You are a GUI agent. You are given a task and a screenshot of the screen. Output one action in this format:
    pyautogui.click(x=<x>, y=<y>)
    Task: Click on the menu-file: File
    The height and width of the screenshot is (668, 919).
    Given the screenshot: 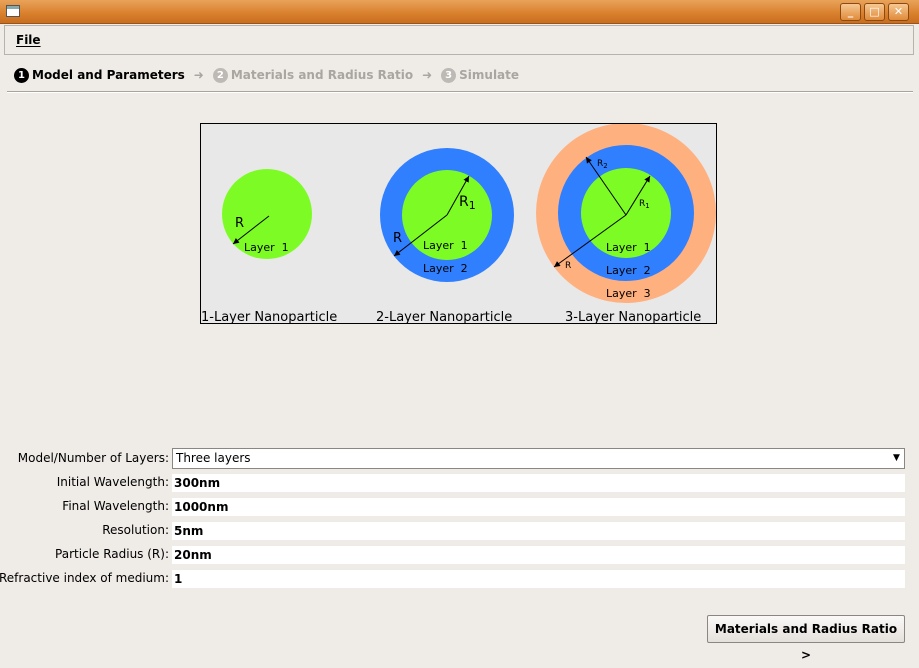 What is the action you would take?
    pyautogui.click(x=28, y=40)
    